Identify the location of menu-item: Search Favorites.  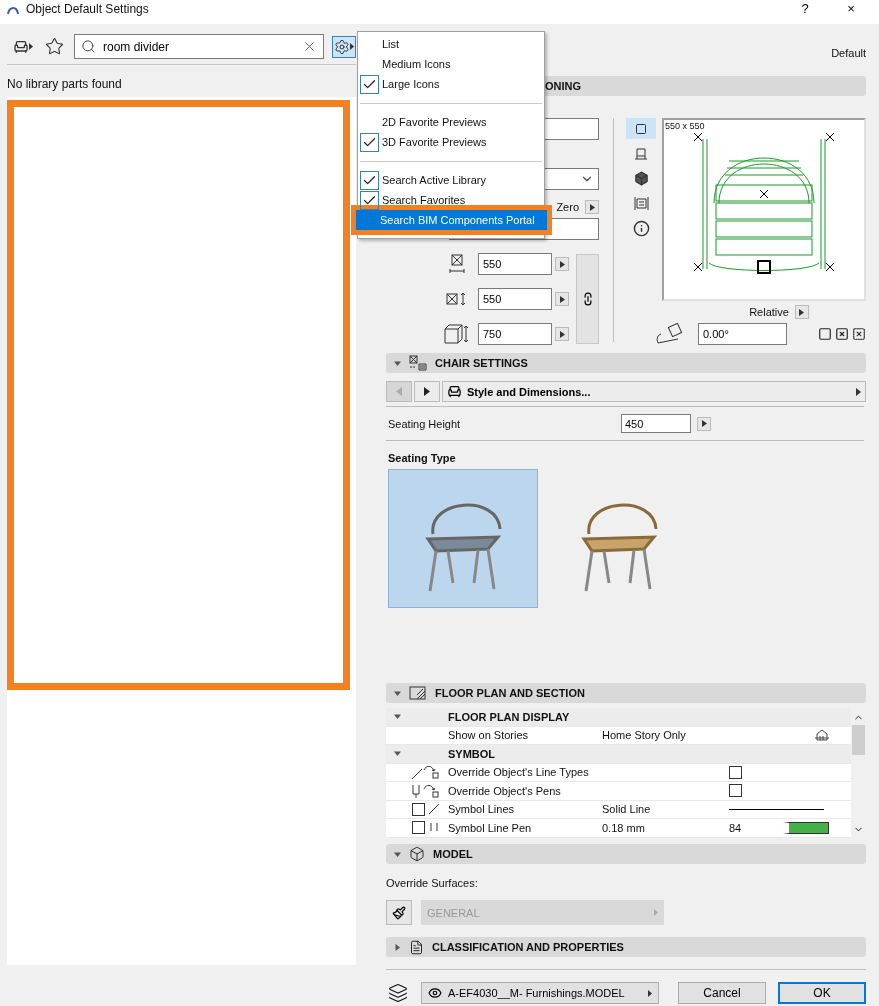
(451, 200).